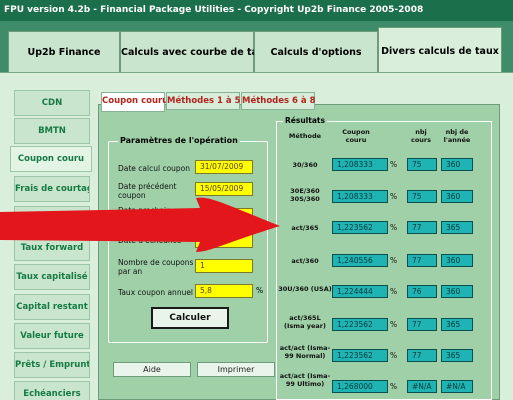 The height and width of the screenshot is (400, 513). Describe the element at coordinates (457, 136) in the screenshot. I see `header-nbj-annee: nbj de l'année` at that location.